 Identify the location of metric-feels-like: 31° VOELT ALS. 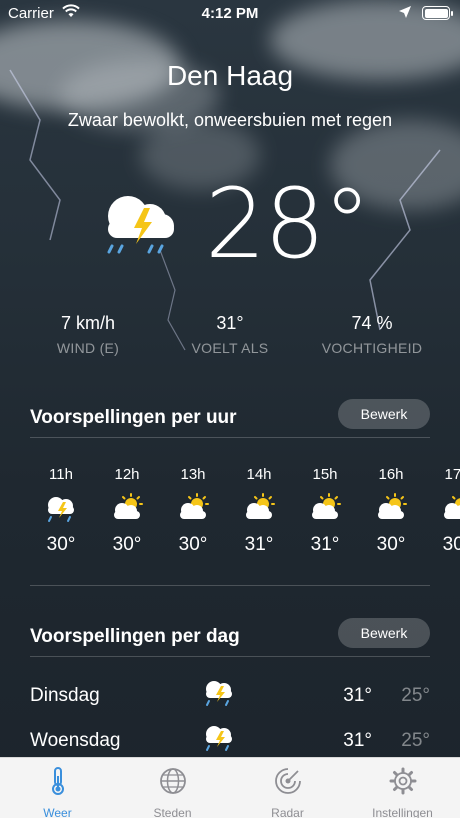
(230, 334).